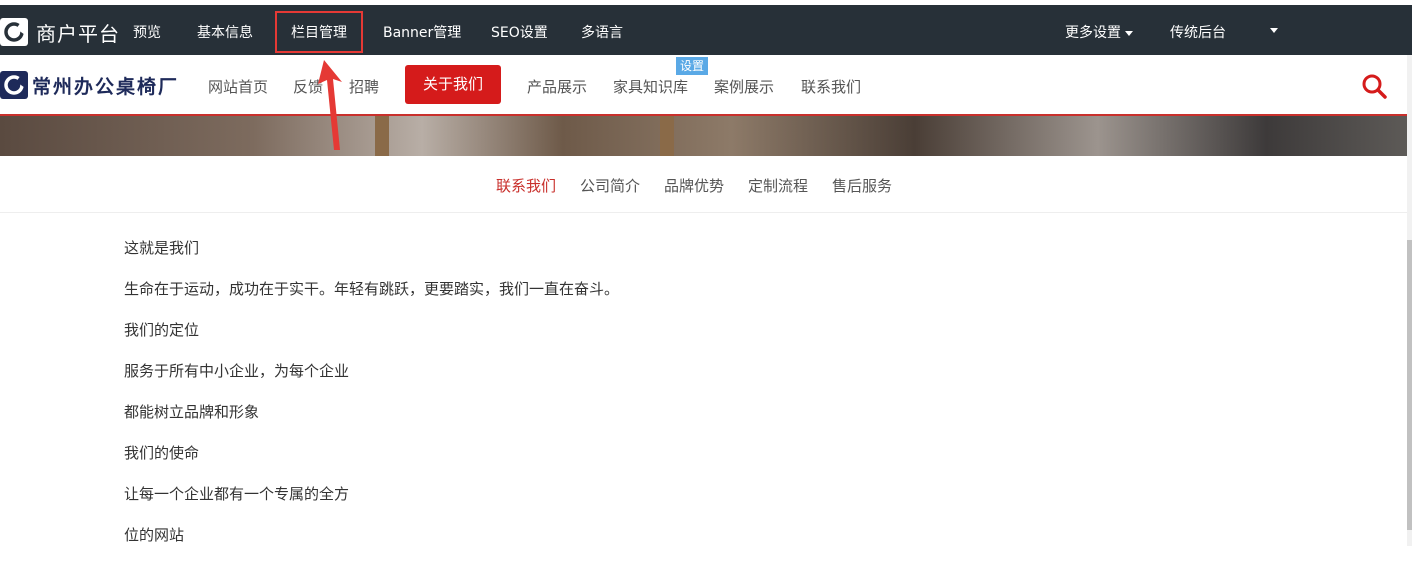  I want to click on content-paragraph: 这就是我们, so click(162, 248).